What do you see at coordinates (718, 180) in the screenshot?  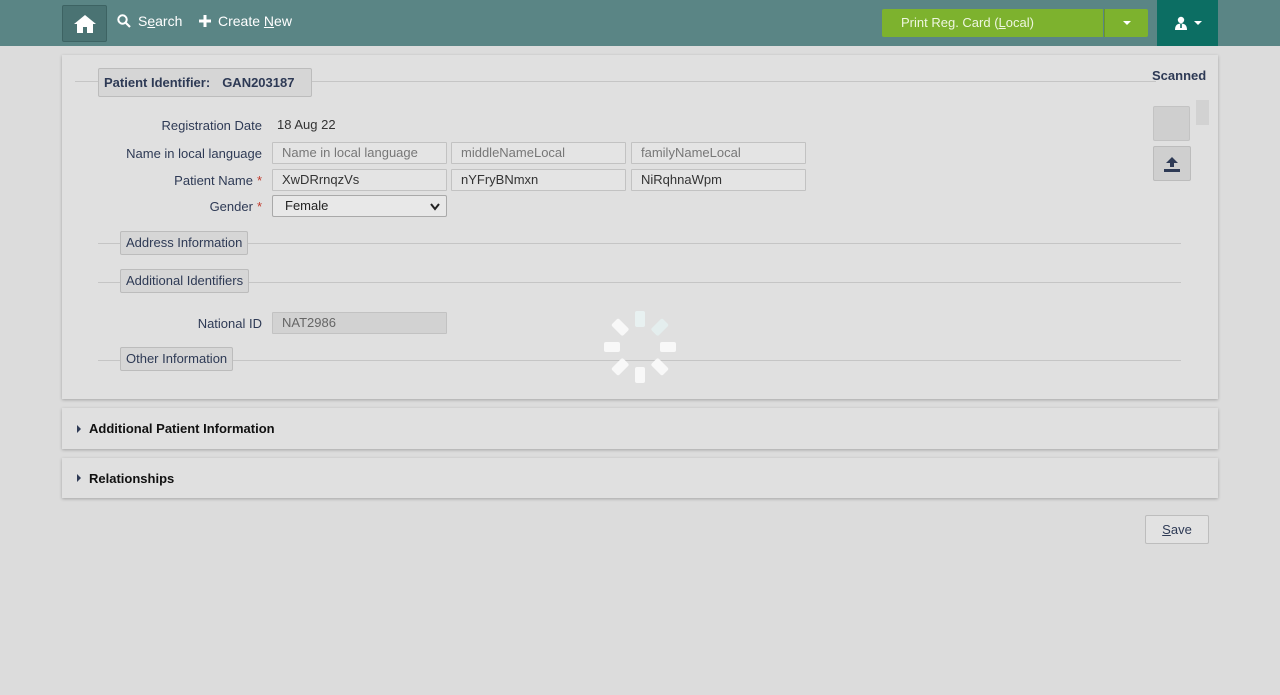 I see `family-name-input: NiRqhnaWpm` at bounding box center [718, 180].